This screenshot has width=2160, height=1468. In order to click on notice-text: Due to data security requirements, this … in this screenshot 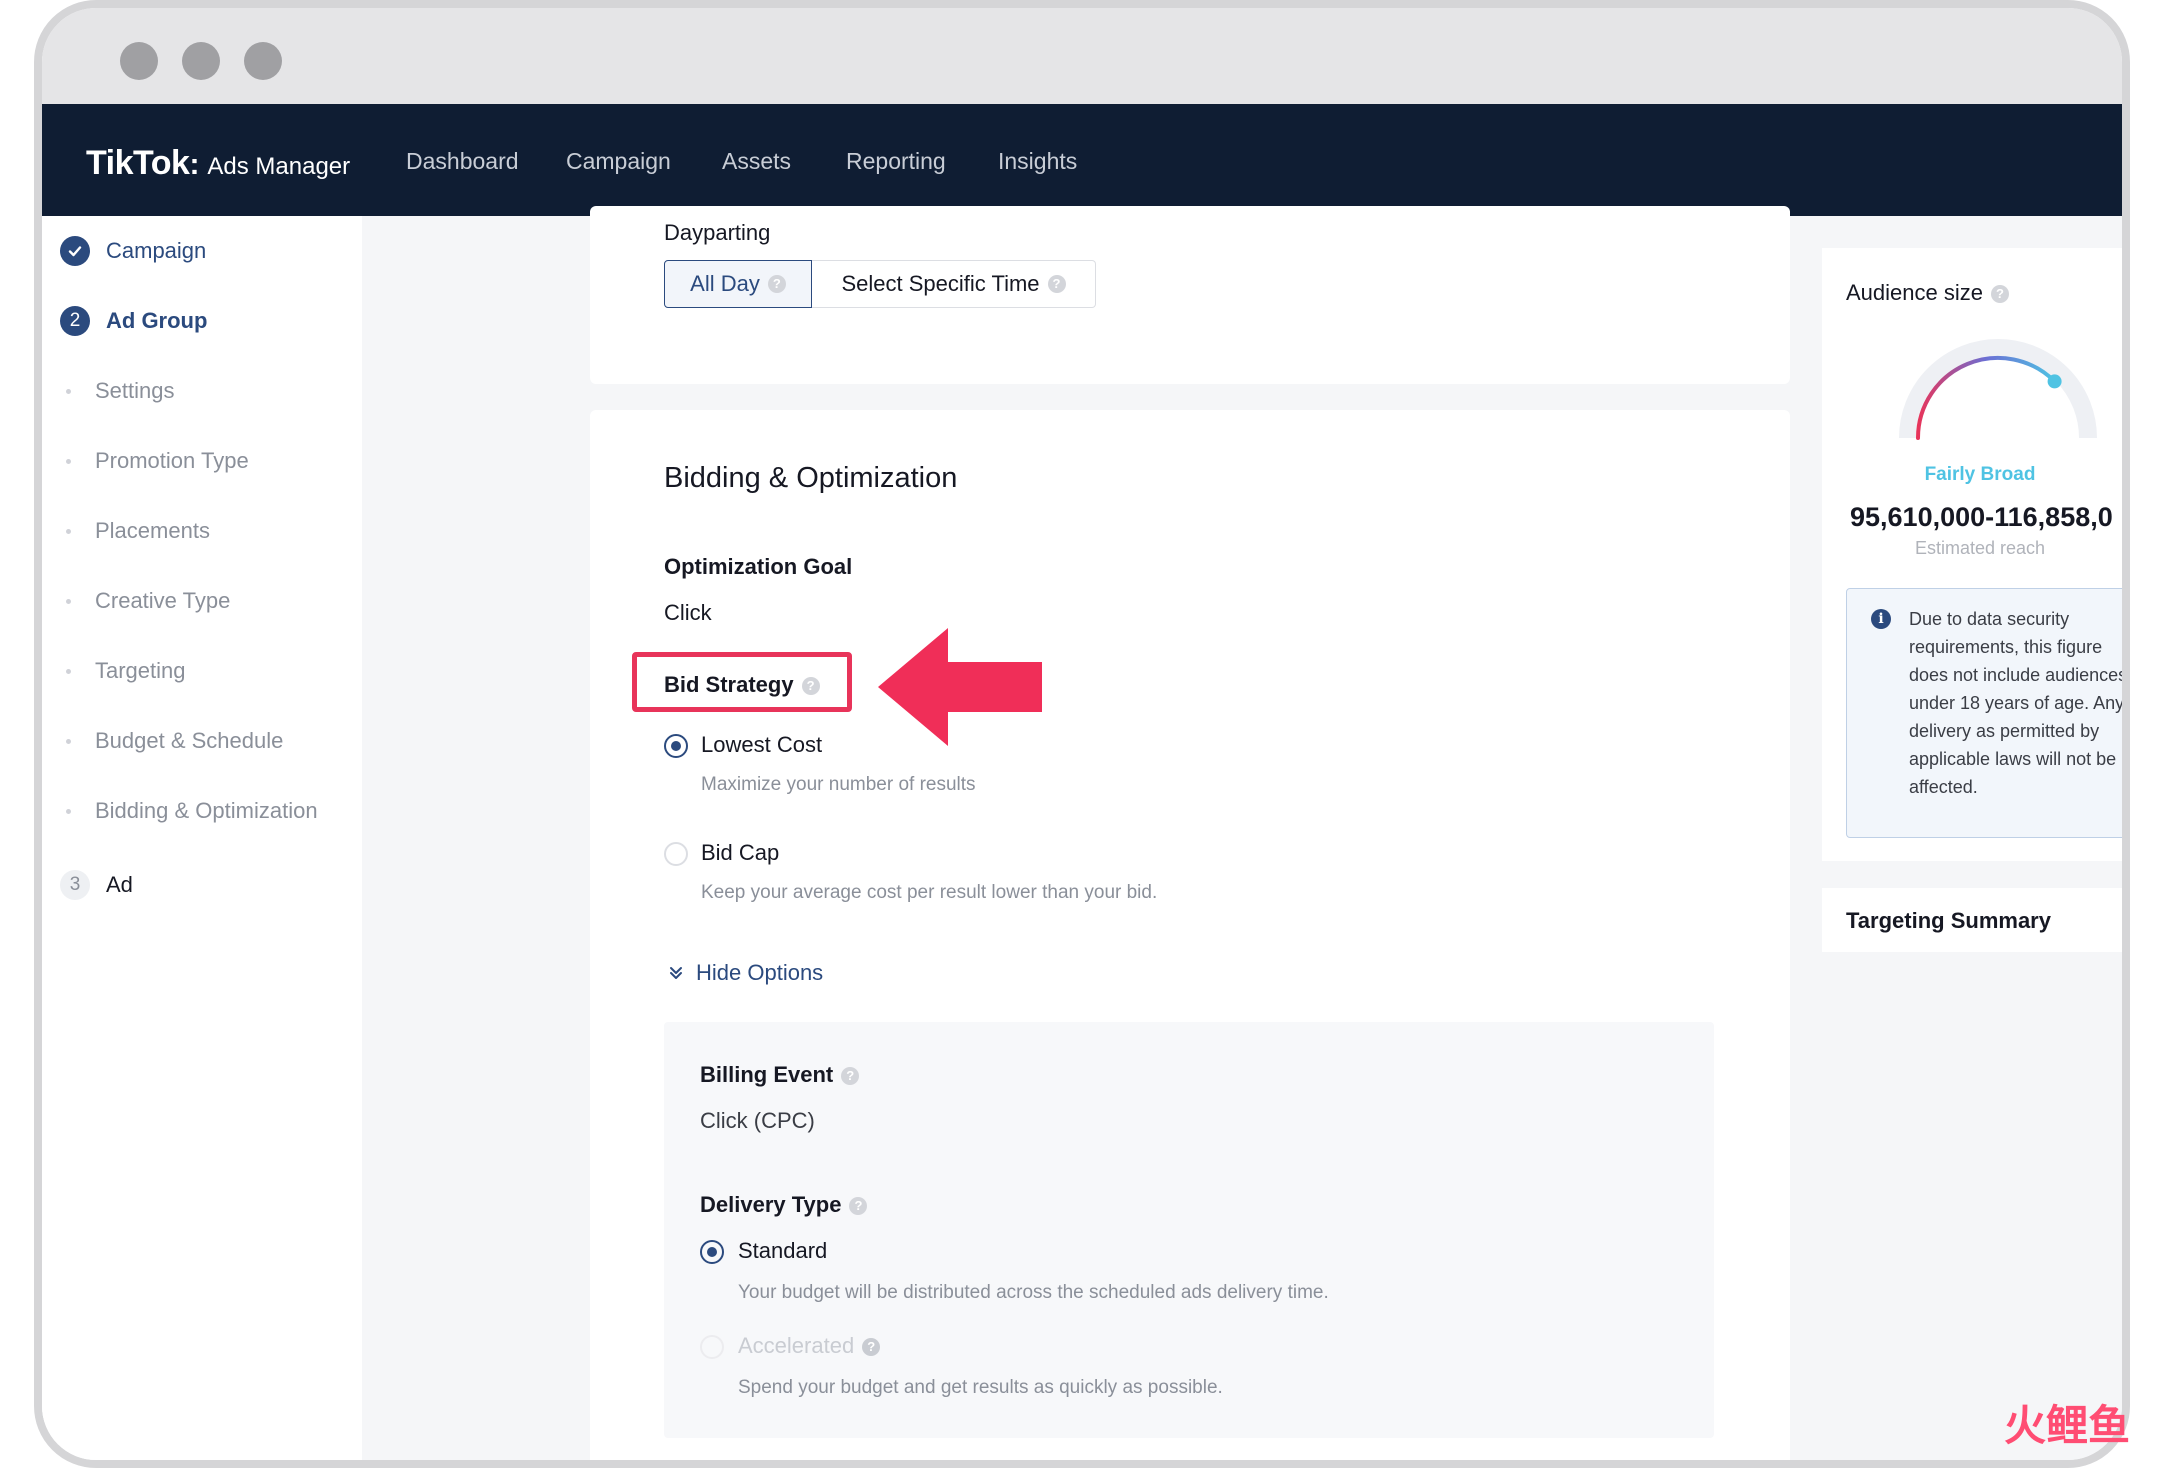, I will do `click(2018, 703)`.